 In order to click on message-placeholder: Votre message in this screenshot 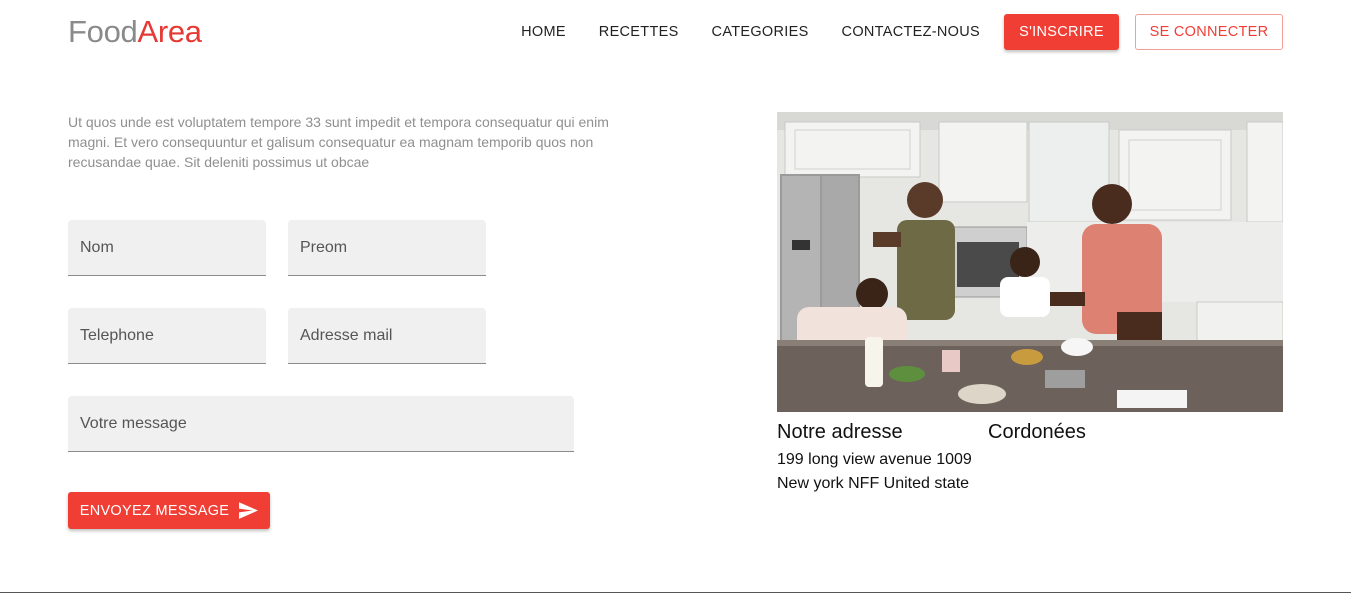, I will do `click(133, 423)`.